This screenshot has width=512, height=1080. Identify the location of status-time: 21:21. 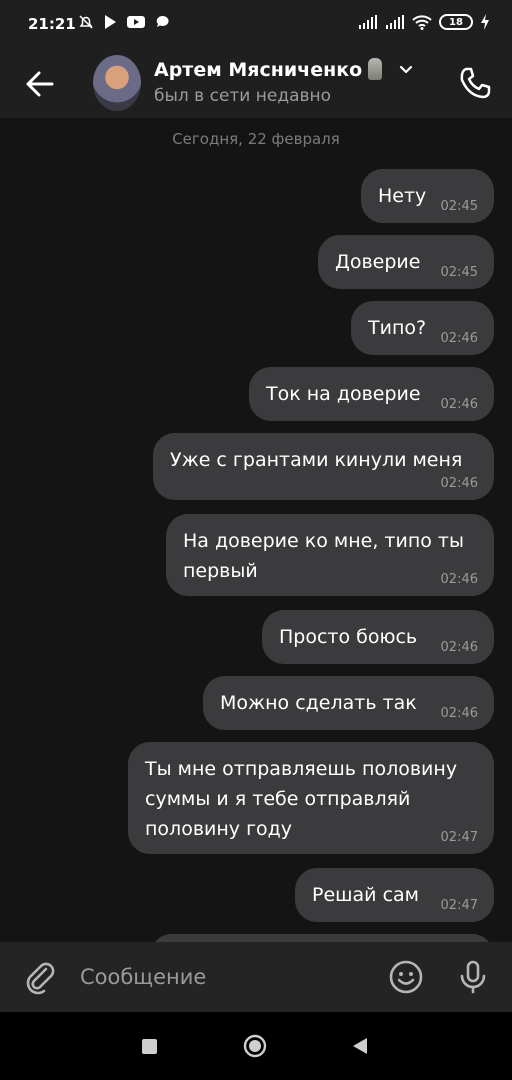
(52, 24).